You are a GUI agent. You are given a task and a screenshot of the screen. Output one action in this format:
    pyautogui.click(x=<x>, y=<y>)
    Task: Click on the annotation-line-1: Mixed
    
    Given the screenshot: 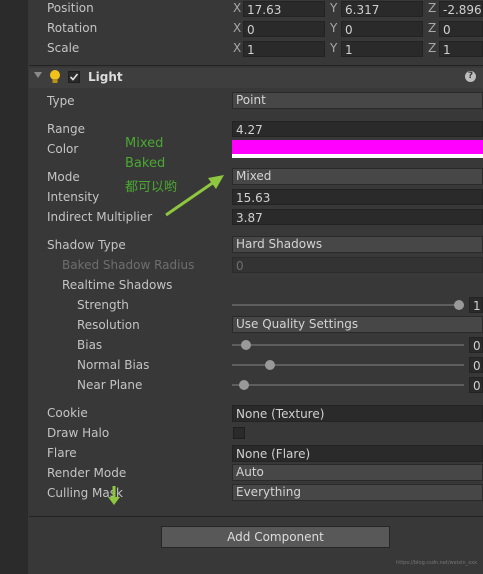 What is the action you would take?
    pyautogui.click(x=144, y=143)
    